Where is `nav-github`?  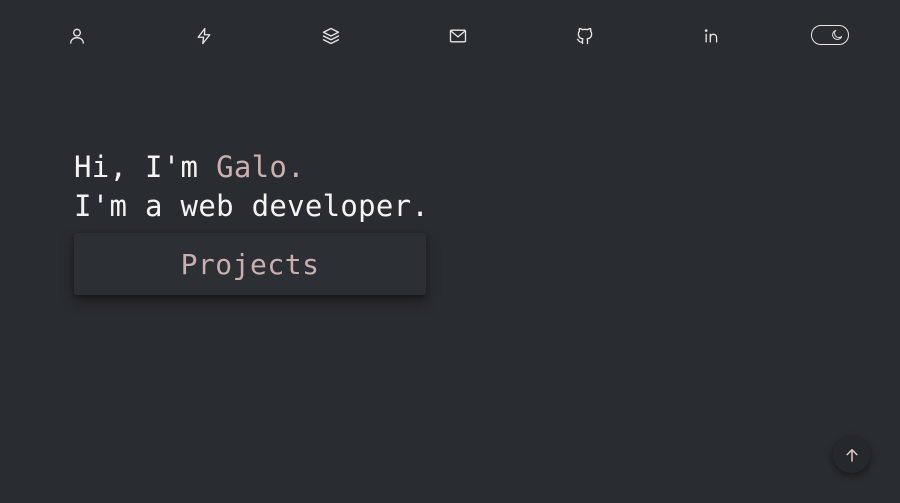 nav-github is located at coordinates (585, 36).